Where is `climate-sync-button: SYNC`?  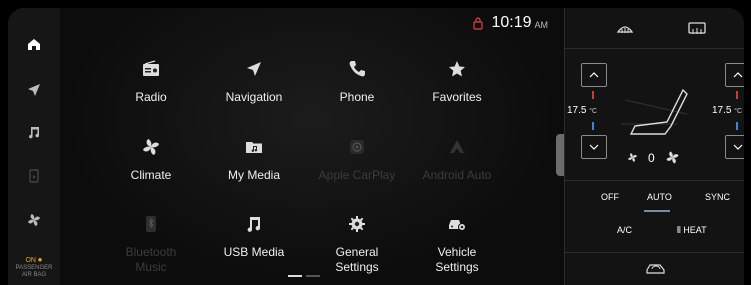
climate-sync-button: SYNC is located at coordinates (717, 197).